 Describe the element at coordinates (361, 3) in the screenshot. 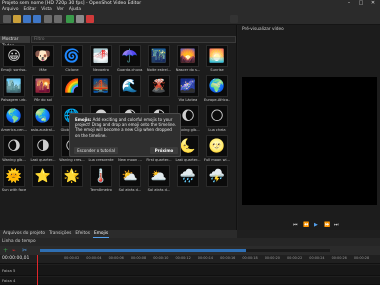

I see `maximize-button: □` at that location.